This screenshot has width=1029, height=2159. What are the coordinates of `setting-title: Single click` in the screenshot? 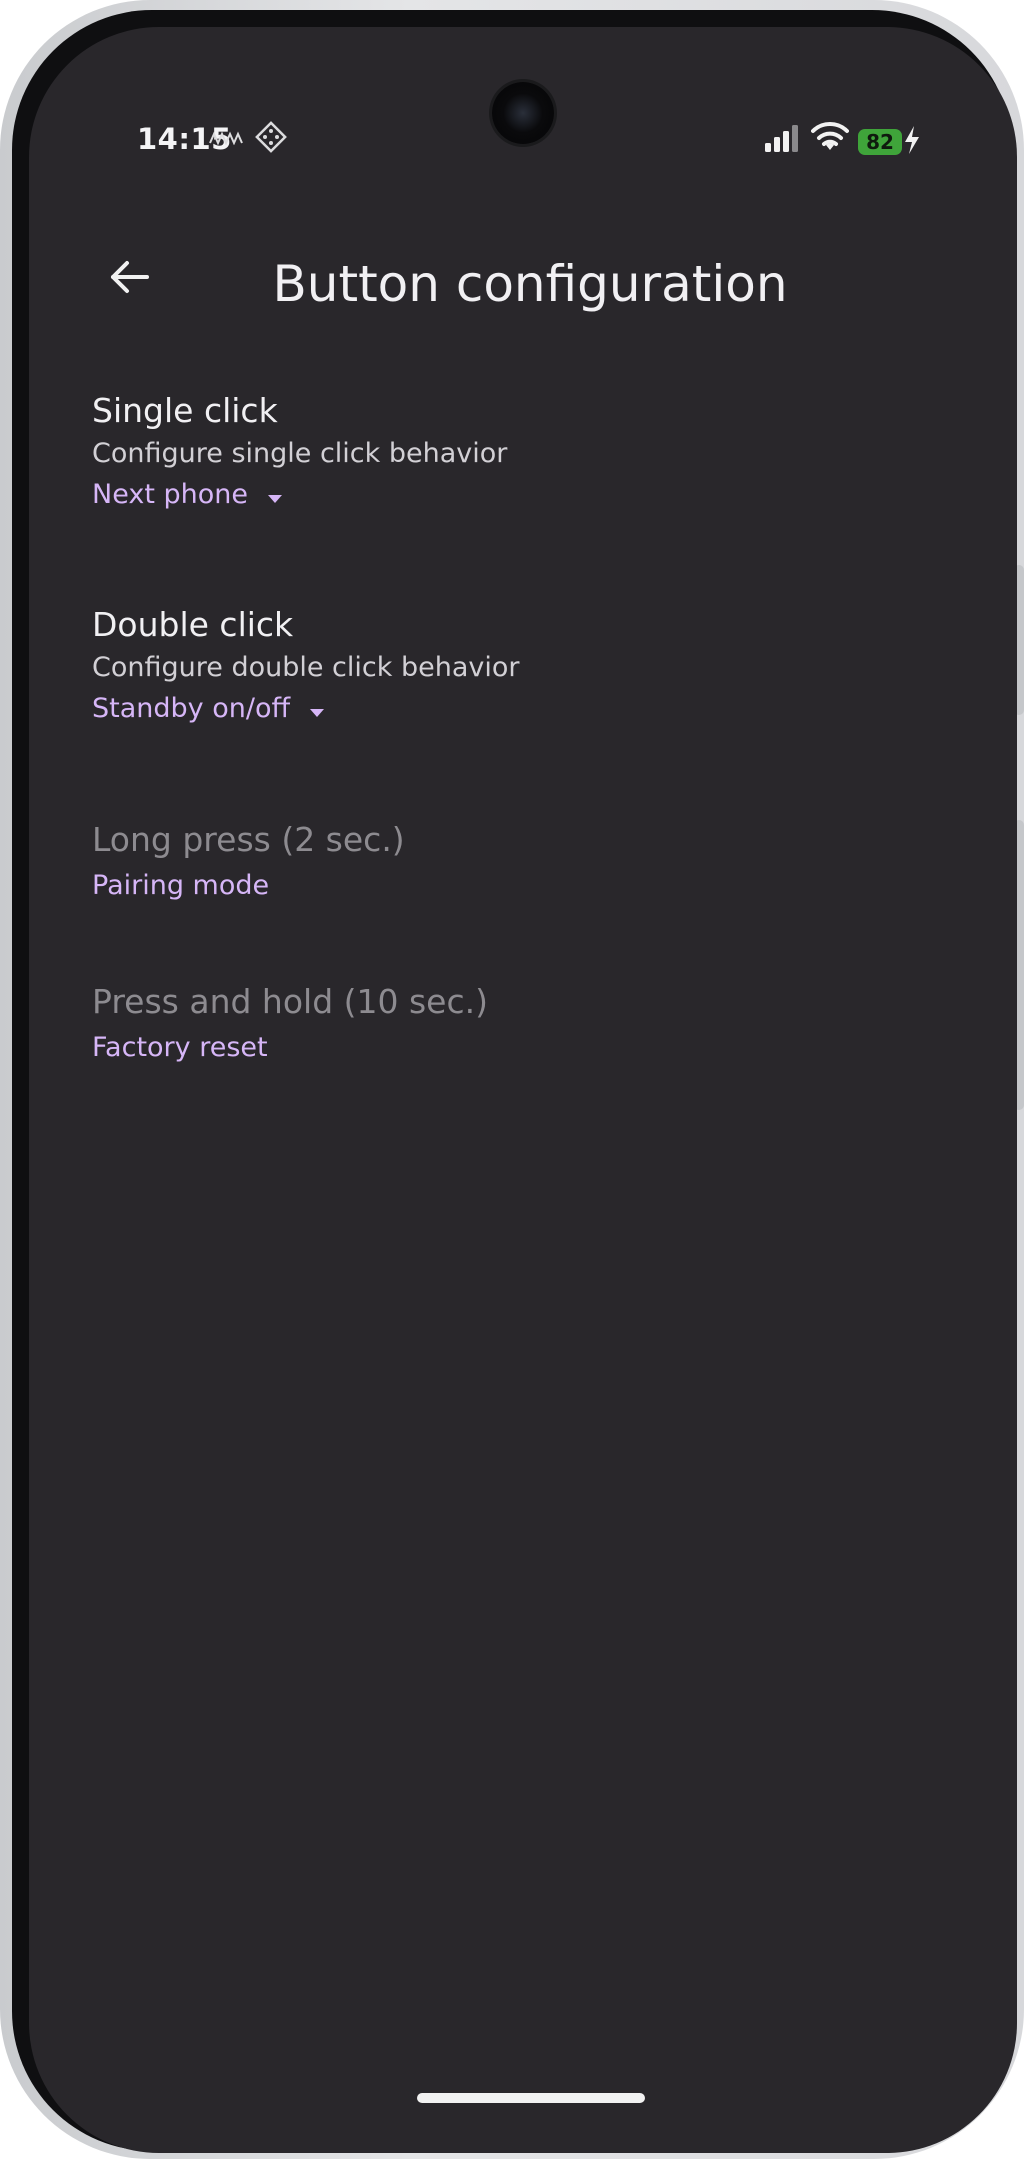 It's located at (185, 410).